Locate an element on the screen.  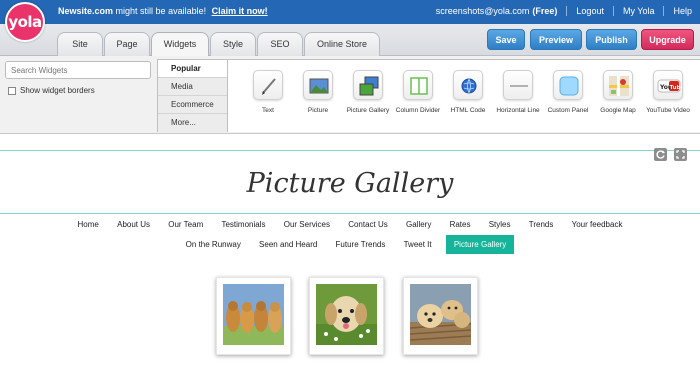
tab-page: Page is located at coordinates (127, 44).